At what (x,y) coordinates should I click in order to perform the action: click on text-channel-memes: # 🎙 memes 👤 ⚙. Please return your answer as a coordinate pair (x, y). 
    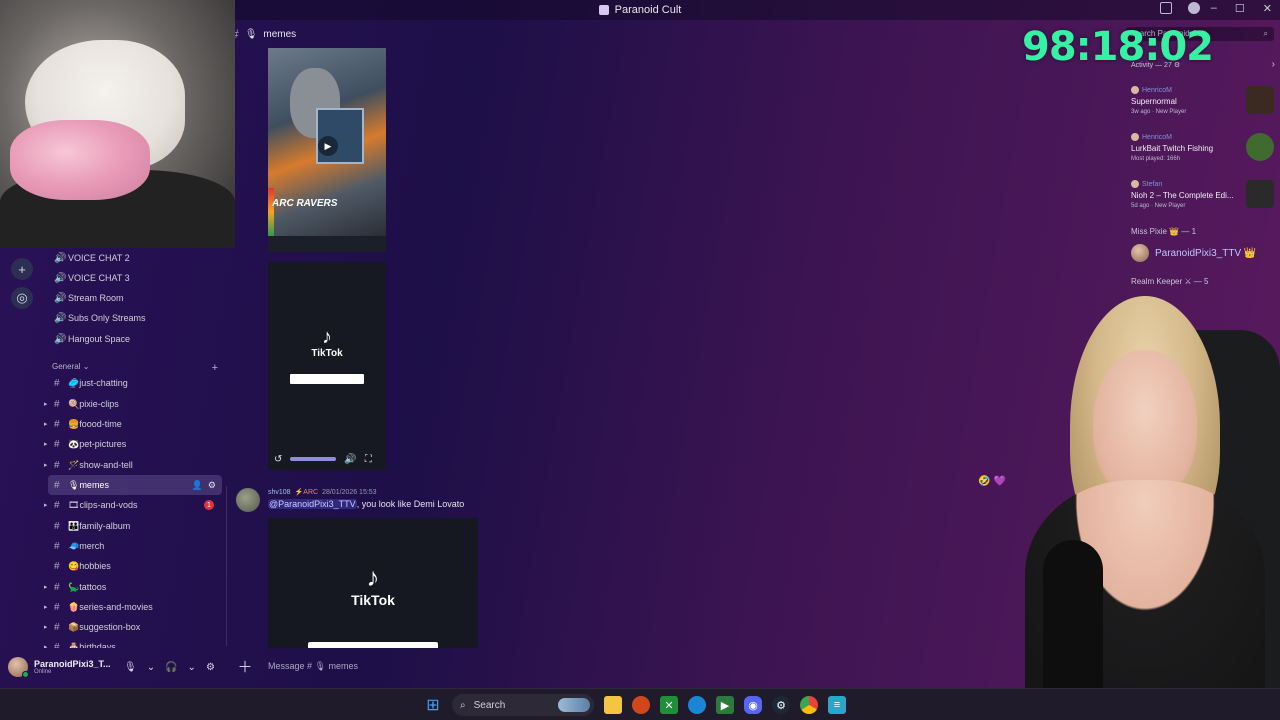
    Looking at the image, I should click on (135, 485).